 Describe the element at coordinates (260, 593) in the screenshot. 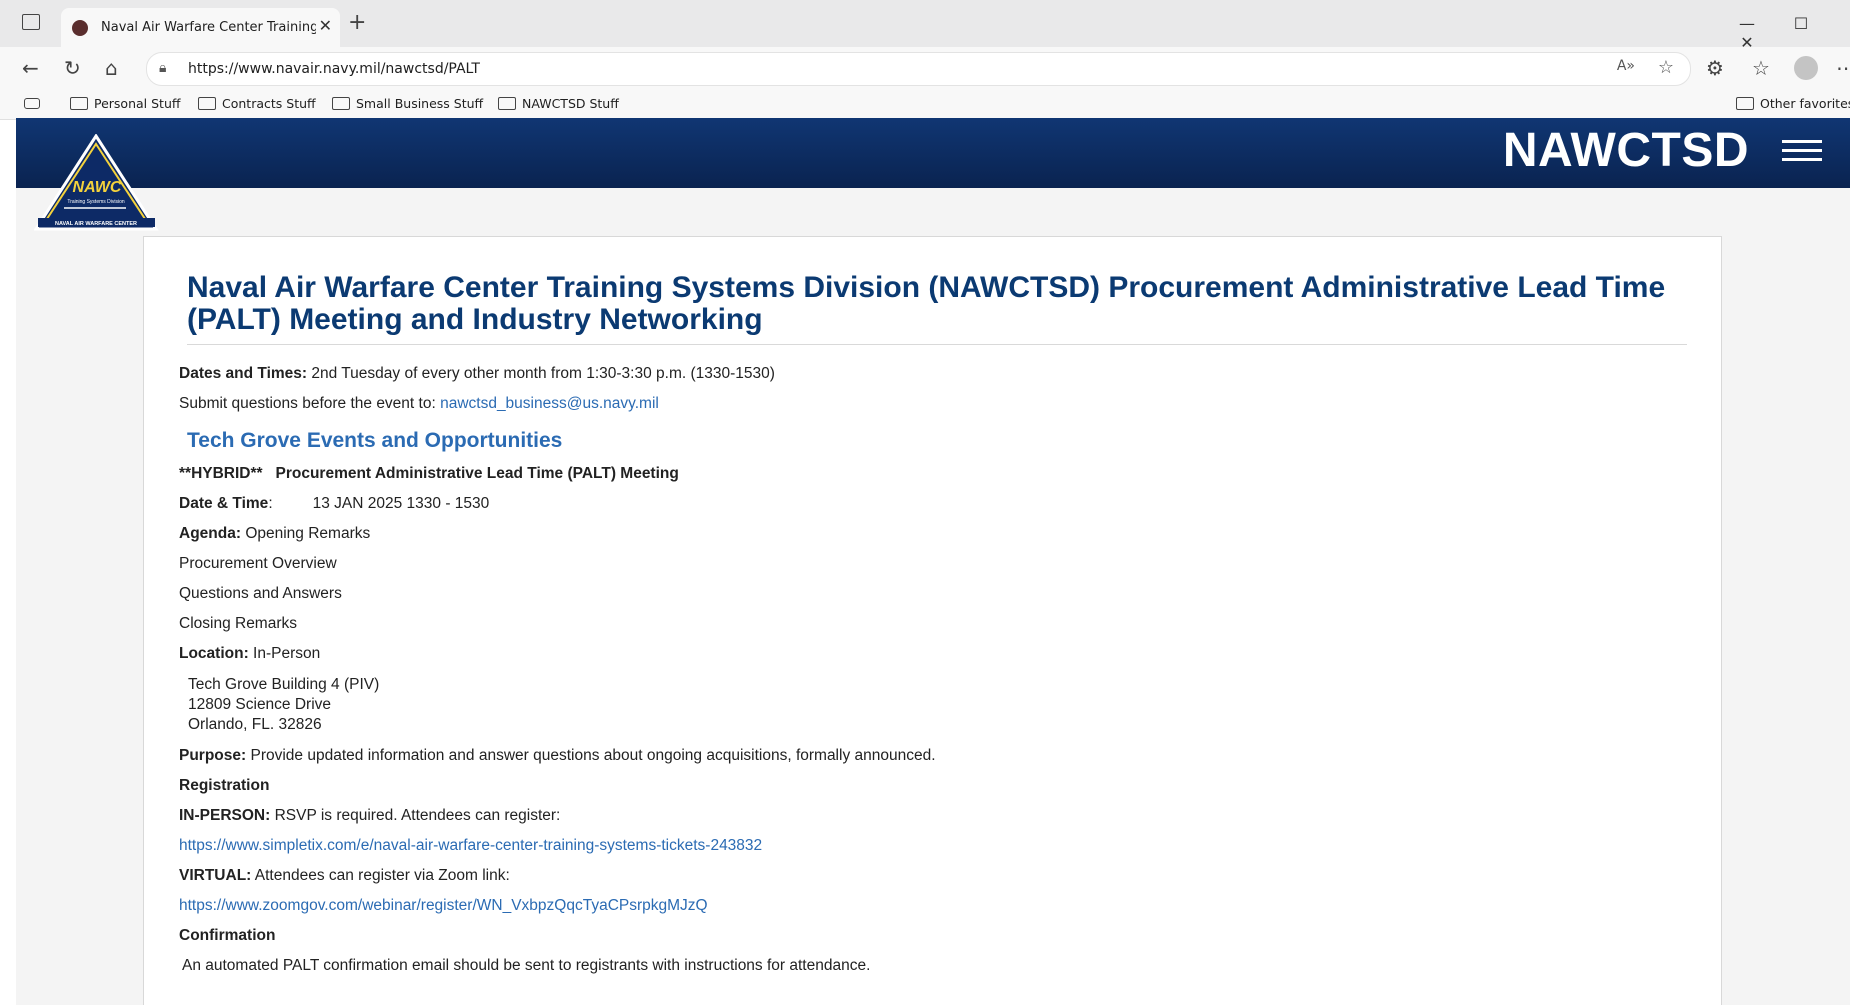

I see `agenda-item: Questions and Answers` at that location.